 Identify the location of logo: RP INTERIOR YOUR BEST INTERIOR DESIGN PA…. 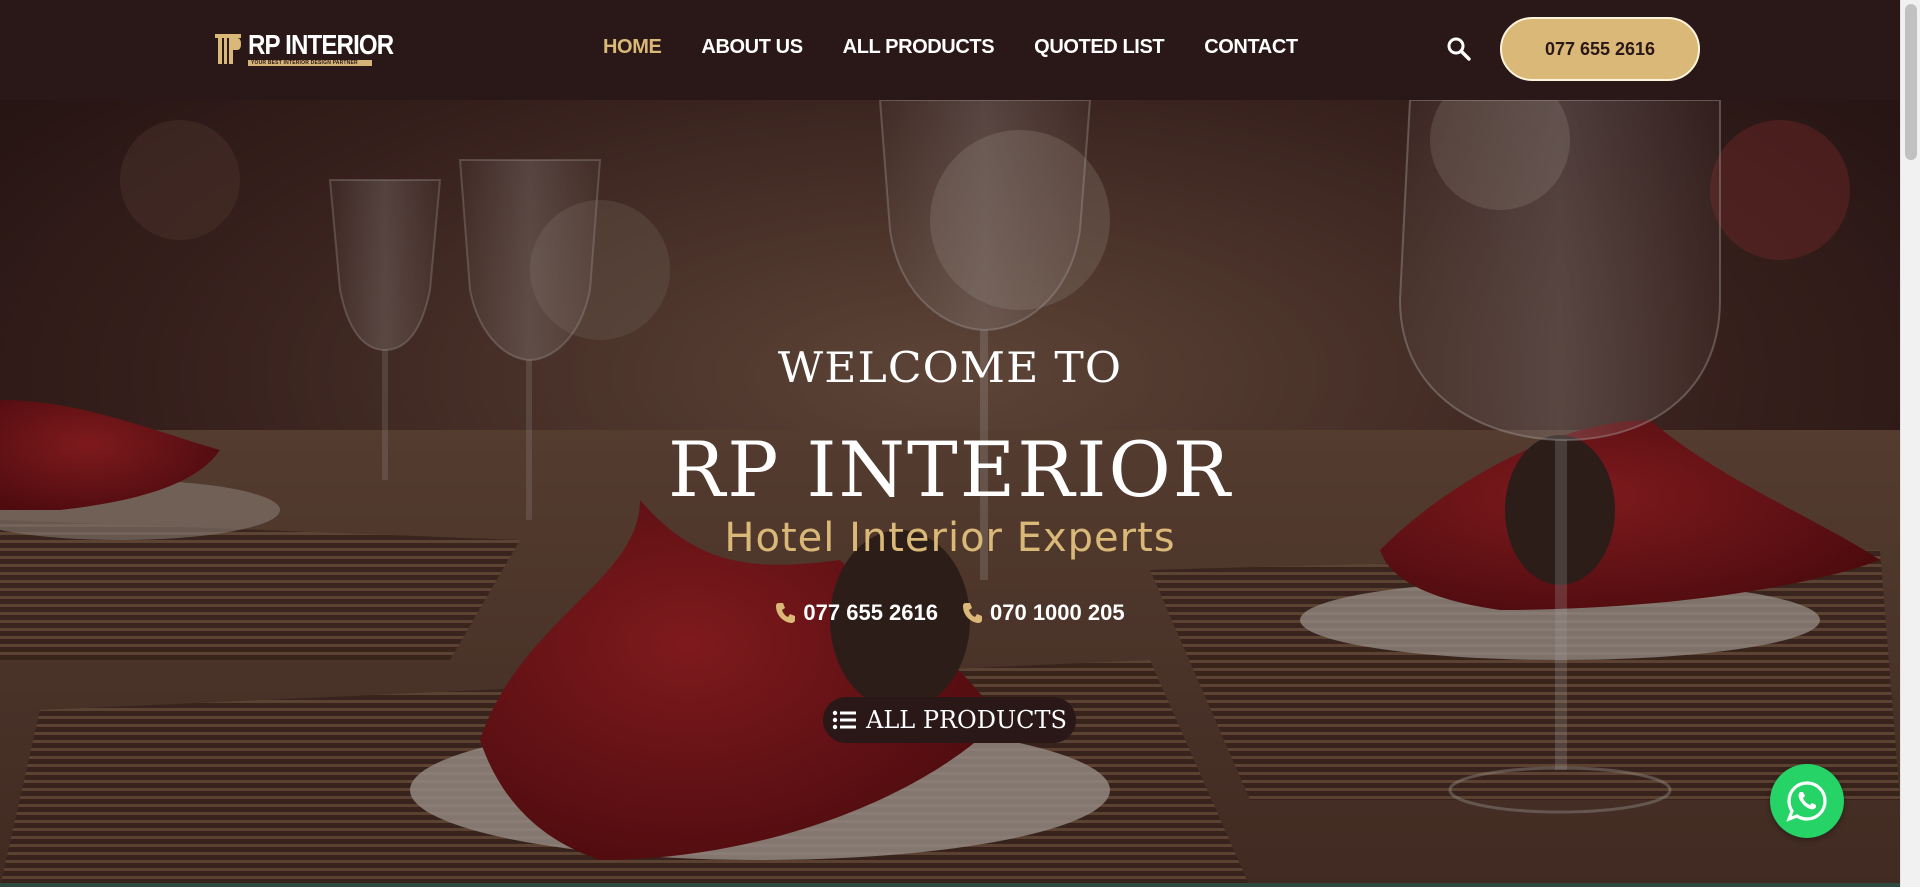
(304, 48).